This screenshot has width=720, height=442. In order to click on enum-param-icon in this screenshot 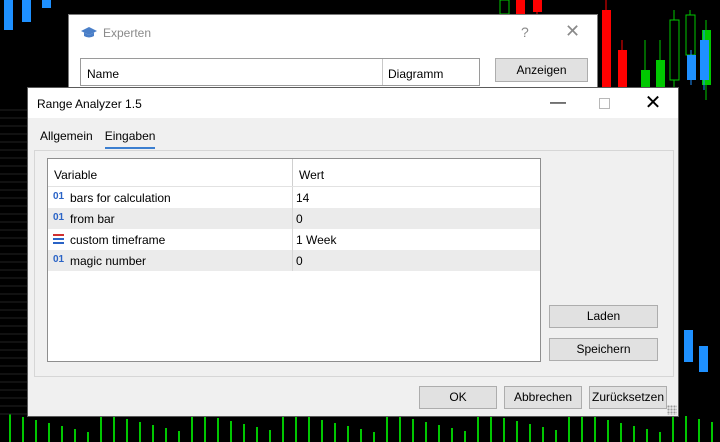, I will do `click(58, 239)`.